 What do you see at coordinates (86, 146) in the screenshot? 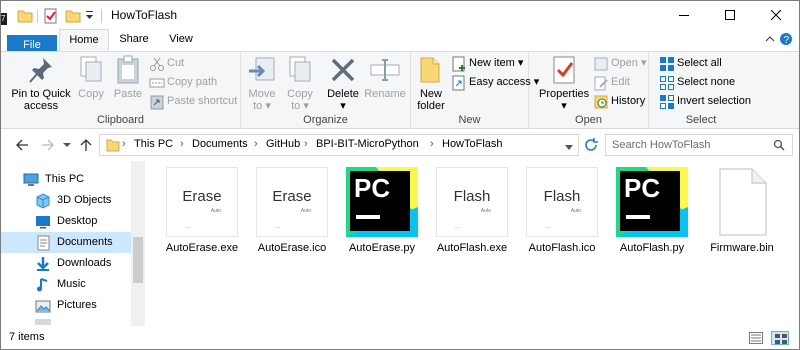
I see `up-arrow-icon` at bounding box center [86, 146].